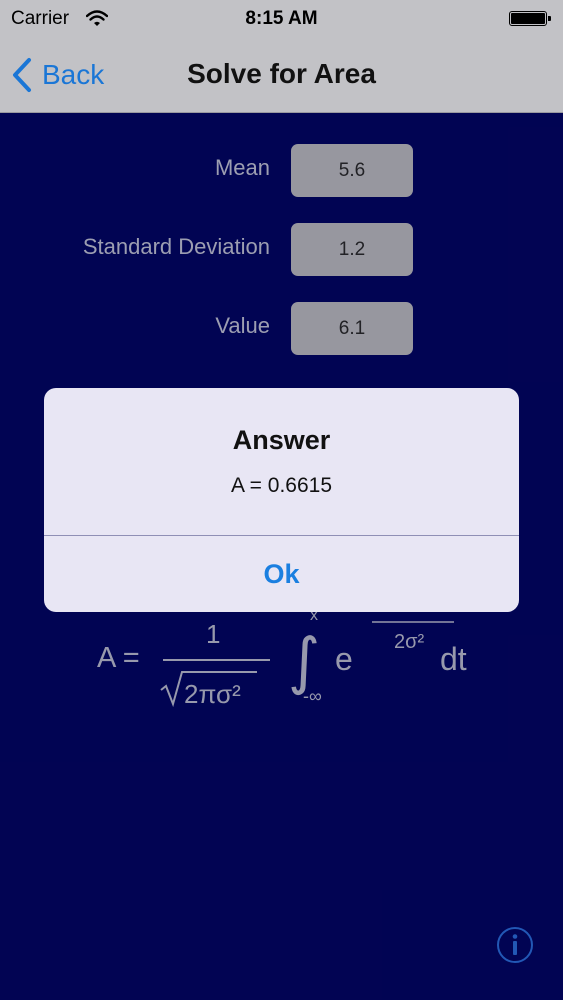  Describe the element at coordinates (281, 440) in the screenshot. I see `alert-title: Answer` at that location.